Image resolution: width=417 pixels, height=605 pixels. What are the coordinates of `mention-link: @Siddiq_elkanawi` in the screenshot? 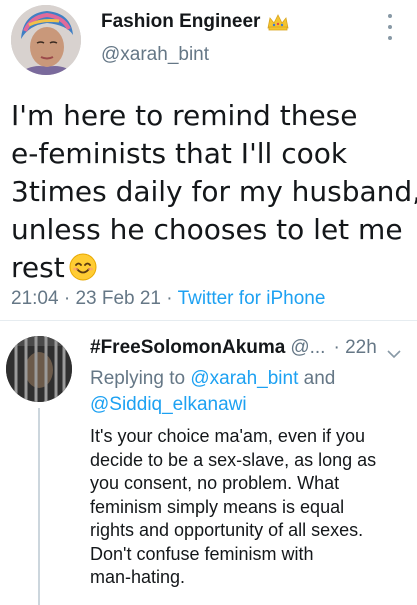 It's located at (168, 404).